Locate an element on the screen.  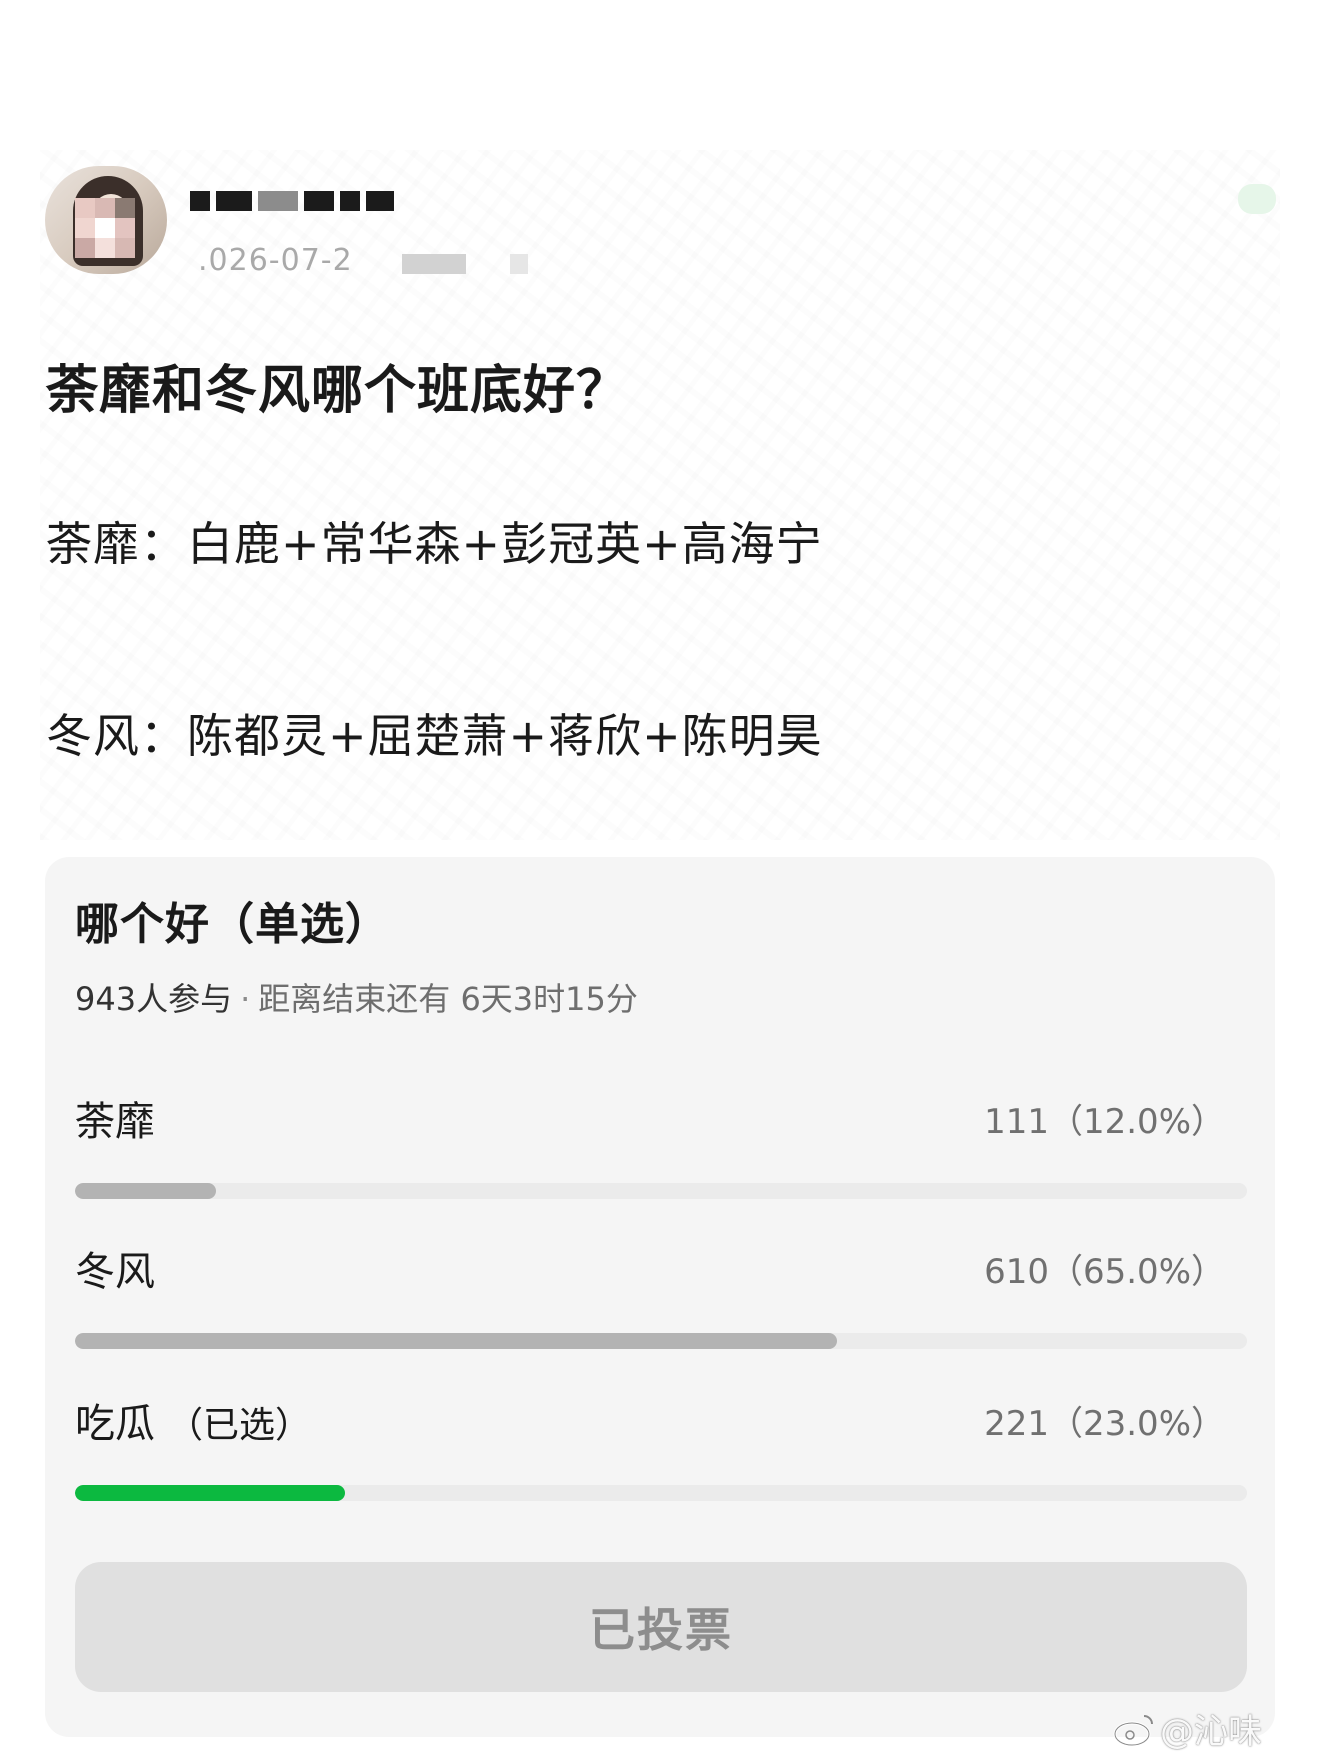
poll-option-count: 111（12.0%） is located at coordinates (1104, 1122).